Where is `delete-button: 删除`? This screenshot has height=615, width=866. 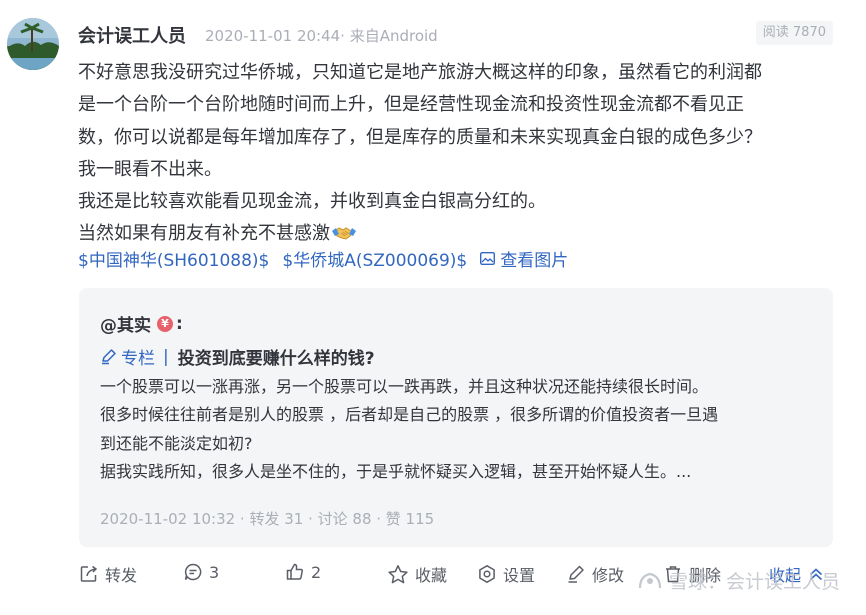
delete-button: 删除 is located at coordinates (692, 574).